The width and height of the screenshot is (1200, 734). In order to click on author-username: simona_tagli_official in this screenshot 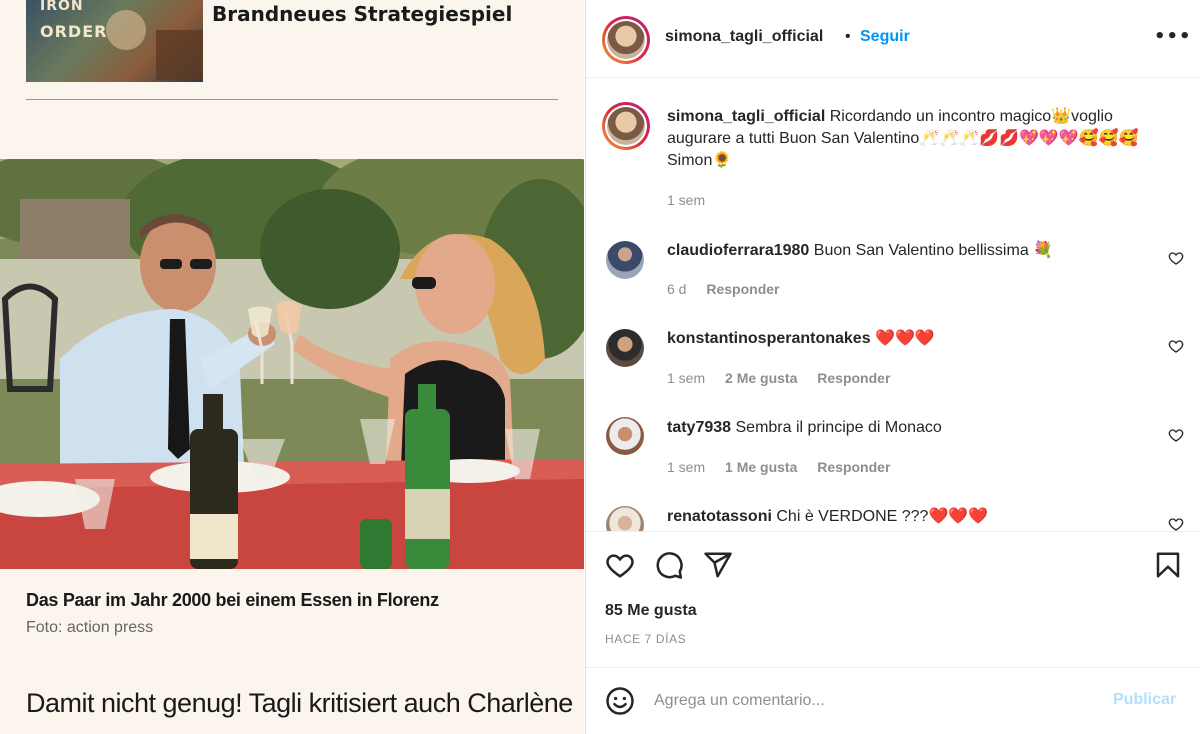, I will do `click(744, 37)`.